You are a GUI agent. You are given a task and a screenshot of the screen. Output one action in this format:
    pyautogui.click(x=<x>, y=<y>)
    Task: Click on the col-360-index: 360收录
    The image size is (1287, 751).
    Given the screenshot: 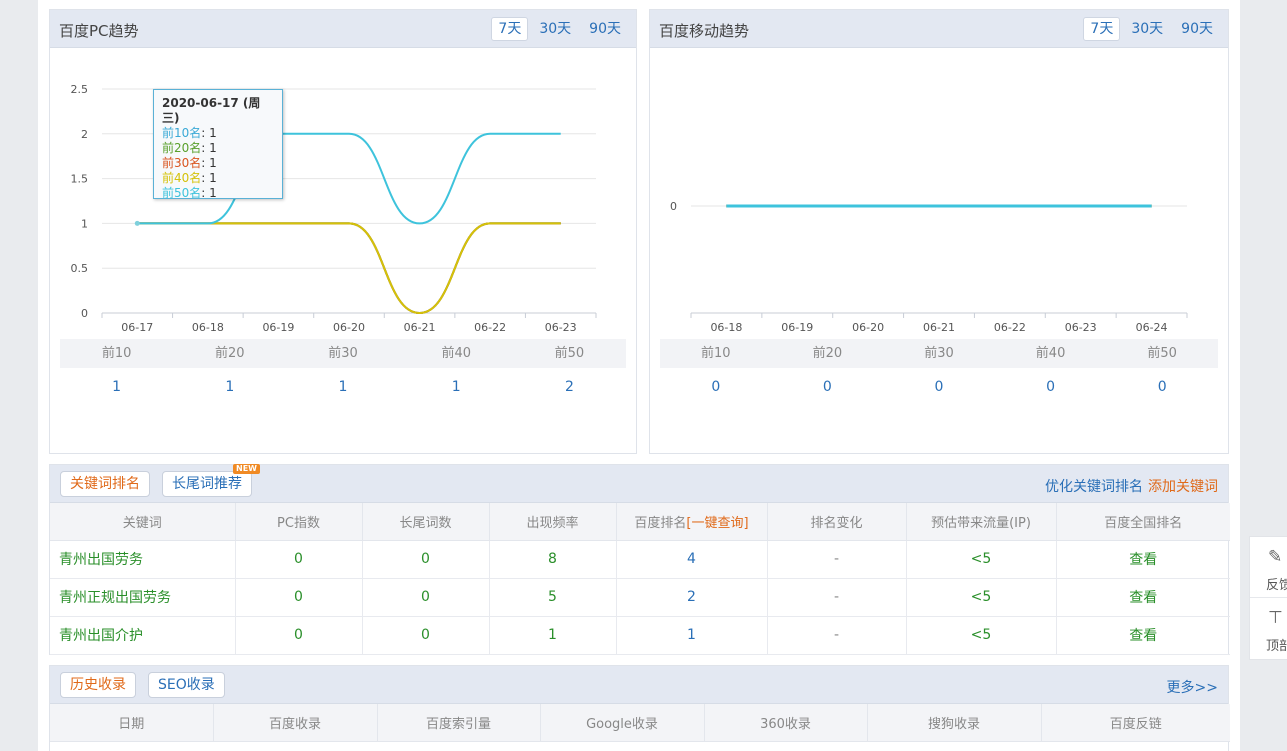 What is the action you would take?
    pyautogui.click(x=786, y=723)
    